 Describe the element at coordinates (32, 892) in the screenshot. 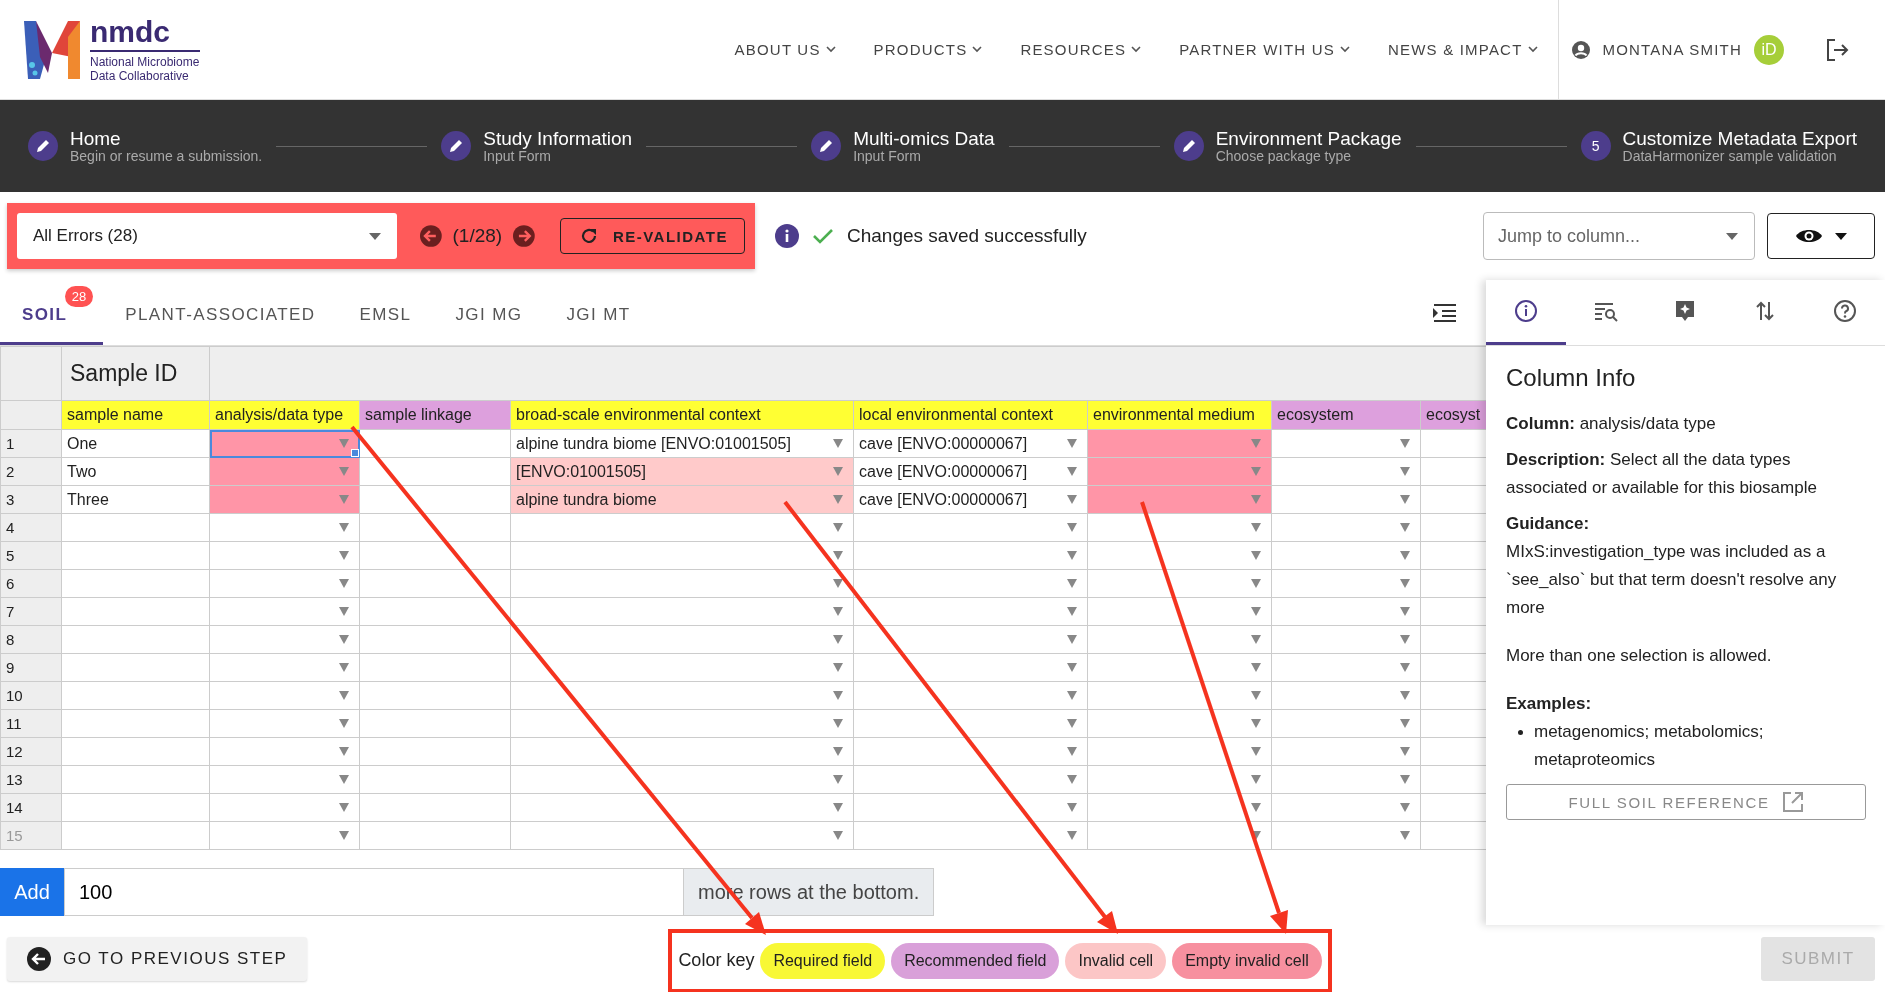

I see `add-rows-button: Add` at that location.